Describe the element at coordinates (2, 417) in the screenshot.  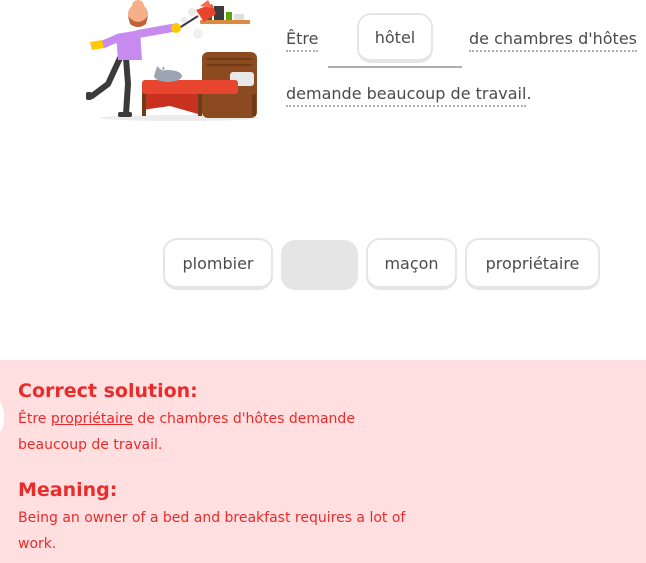
I see `panel-edge-notch` at that location.